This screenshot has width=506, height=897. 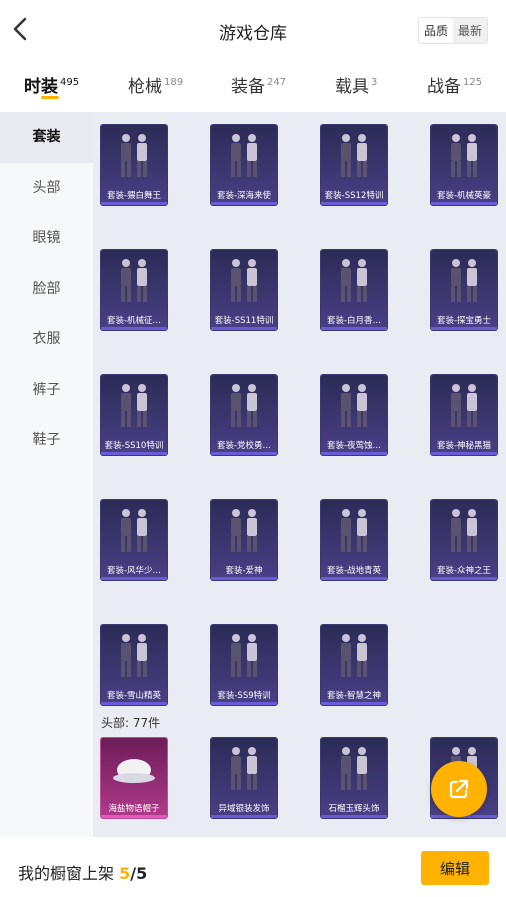 What do you see at coordinates (352, 87) in the screenshot?
I see `tab-label: 载具` at bounding box center [352, 87].